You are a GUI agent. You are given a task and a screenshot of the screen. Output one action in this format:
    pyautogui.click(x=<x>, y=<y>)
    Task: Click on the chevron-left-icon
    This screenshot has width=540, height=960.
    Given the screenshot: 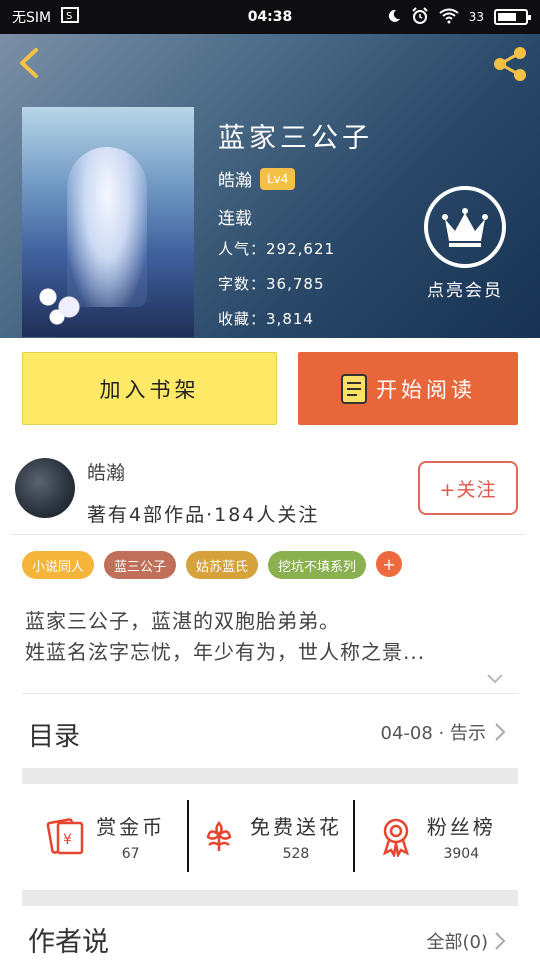 What is the action you would take?
    pyautogui.click(x=29, y=63)
    